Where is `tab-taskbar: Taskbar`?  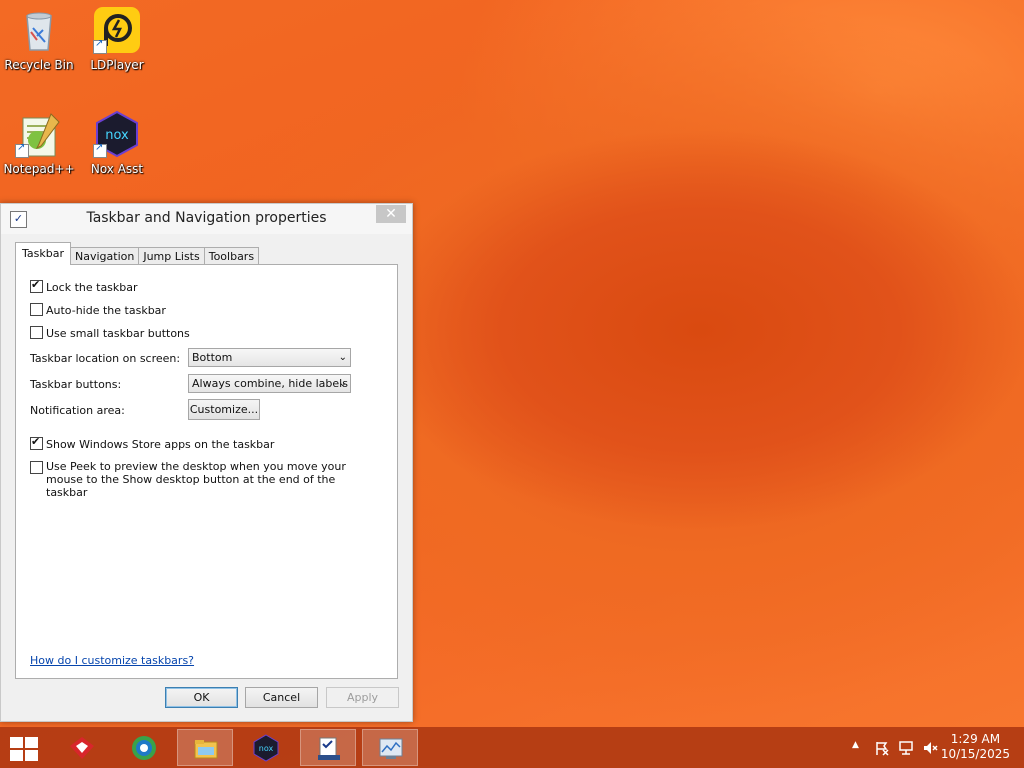
tab-taskbar: Taskbar is located at coordinates (43, 253).